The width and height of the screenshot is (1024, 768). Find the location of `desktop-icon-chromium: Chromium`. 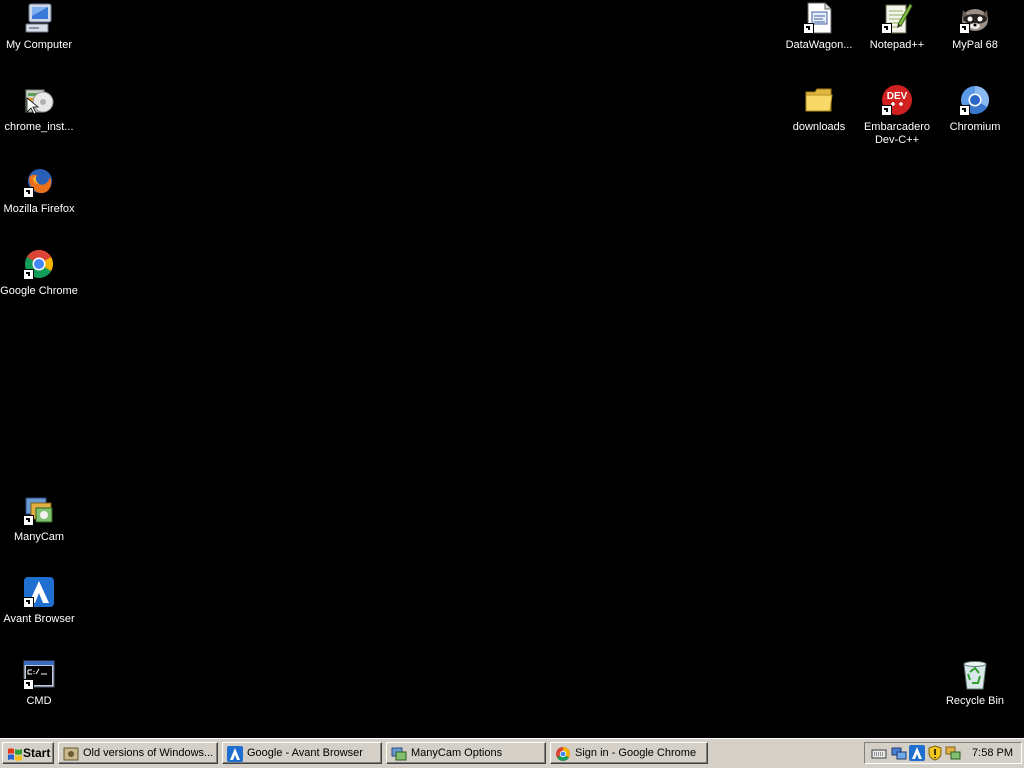

desktop-icon-chromium: Chromium is located at coordinates (975, 109).